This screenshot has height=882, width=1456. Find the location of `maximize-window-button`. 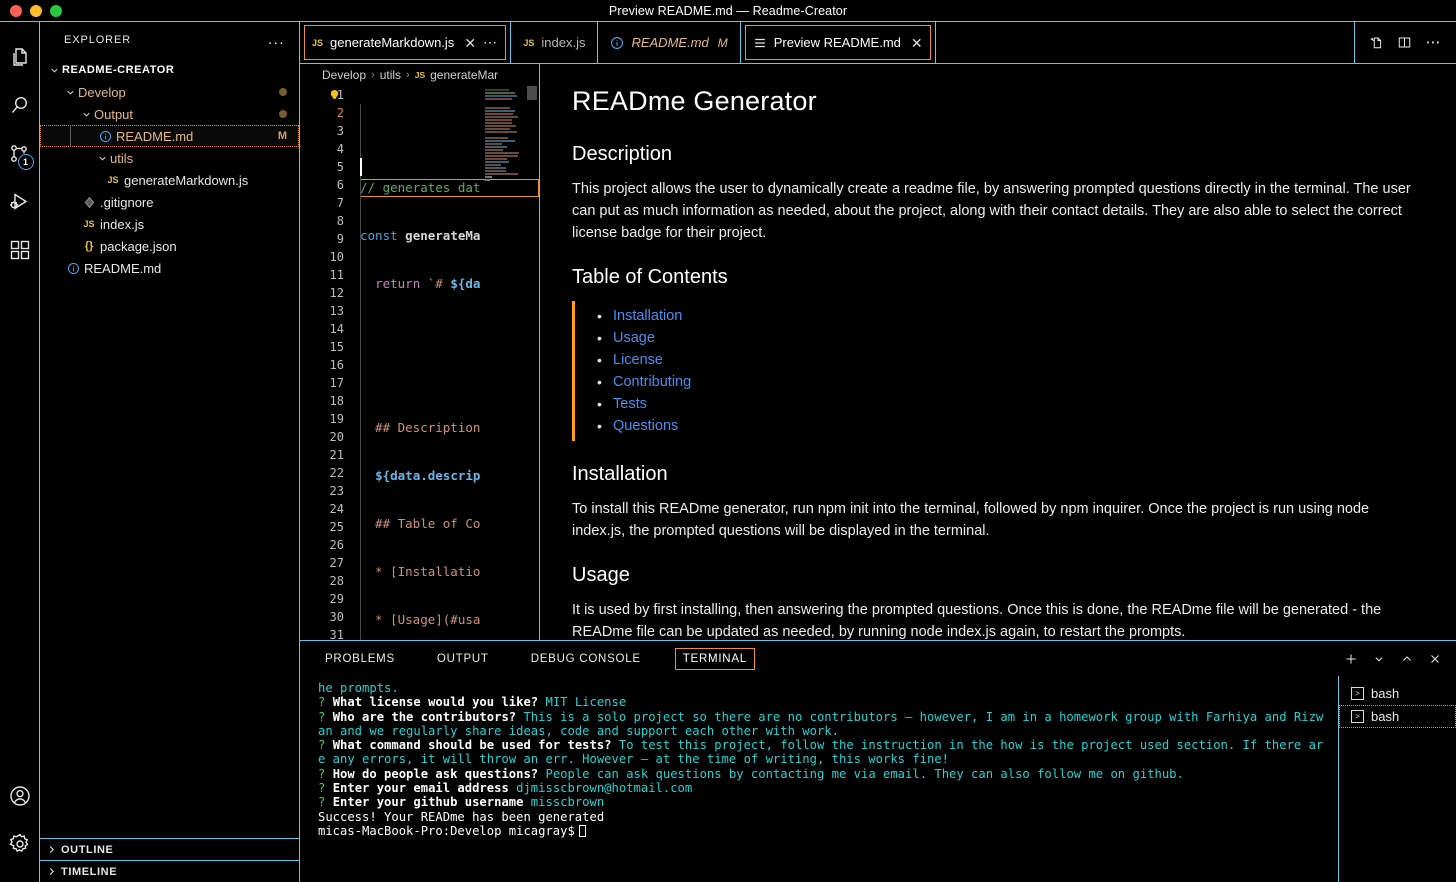

maximize-window-button is located at coordinates (56, 10).